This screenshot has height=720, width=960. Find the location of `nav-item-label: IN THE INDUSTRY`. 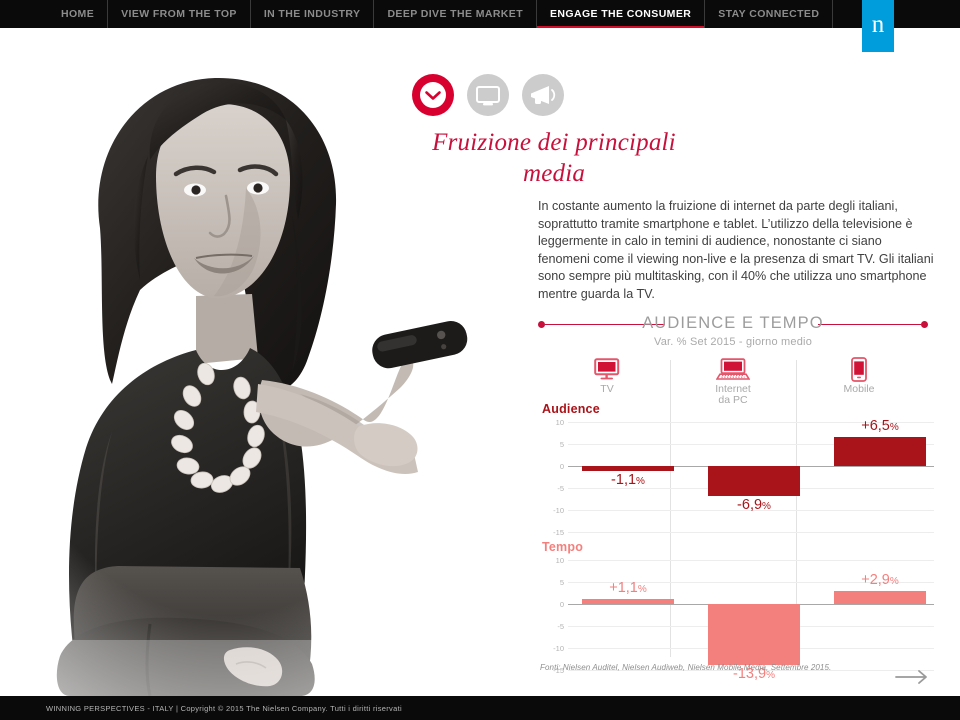

nav-item-label: IN THE INDUSTRY is located at coordinates (312, 14).